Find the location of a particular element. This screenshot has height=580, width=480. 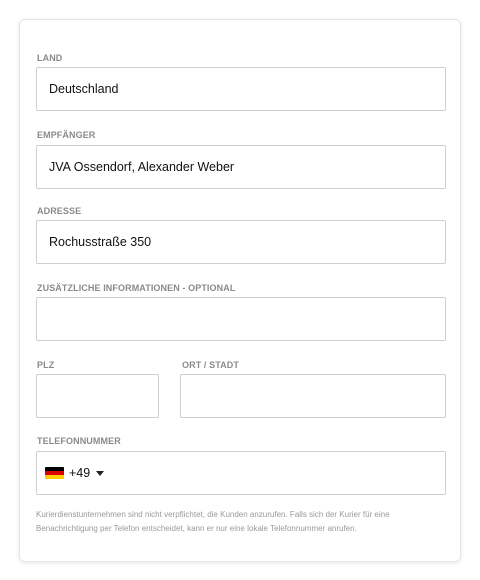

dial-code: +49 is located at coordinates (80, 473).